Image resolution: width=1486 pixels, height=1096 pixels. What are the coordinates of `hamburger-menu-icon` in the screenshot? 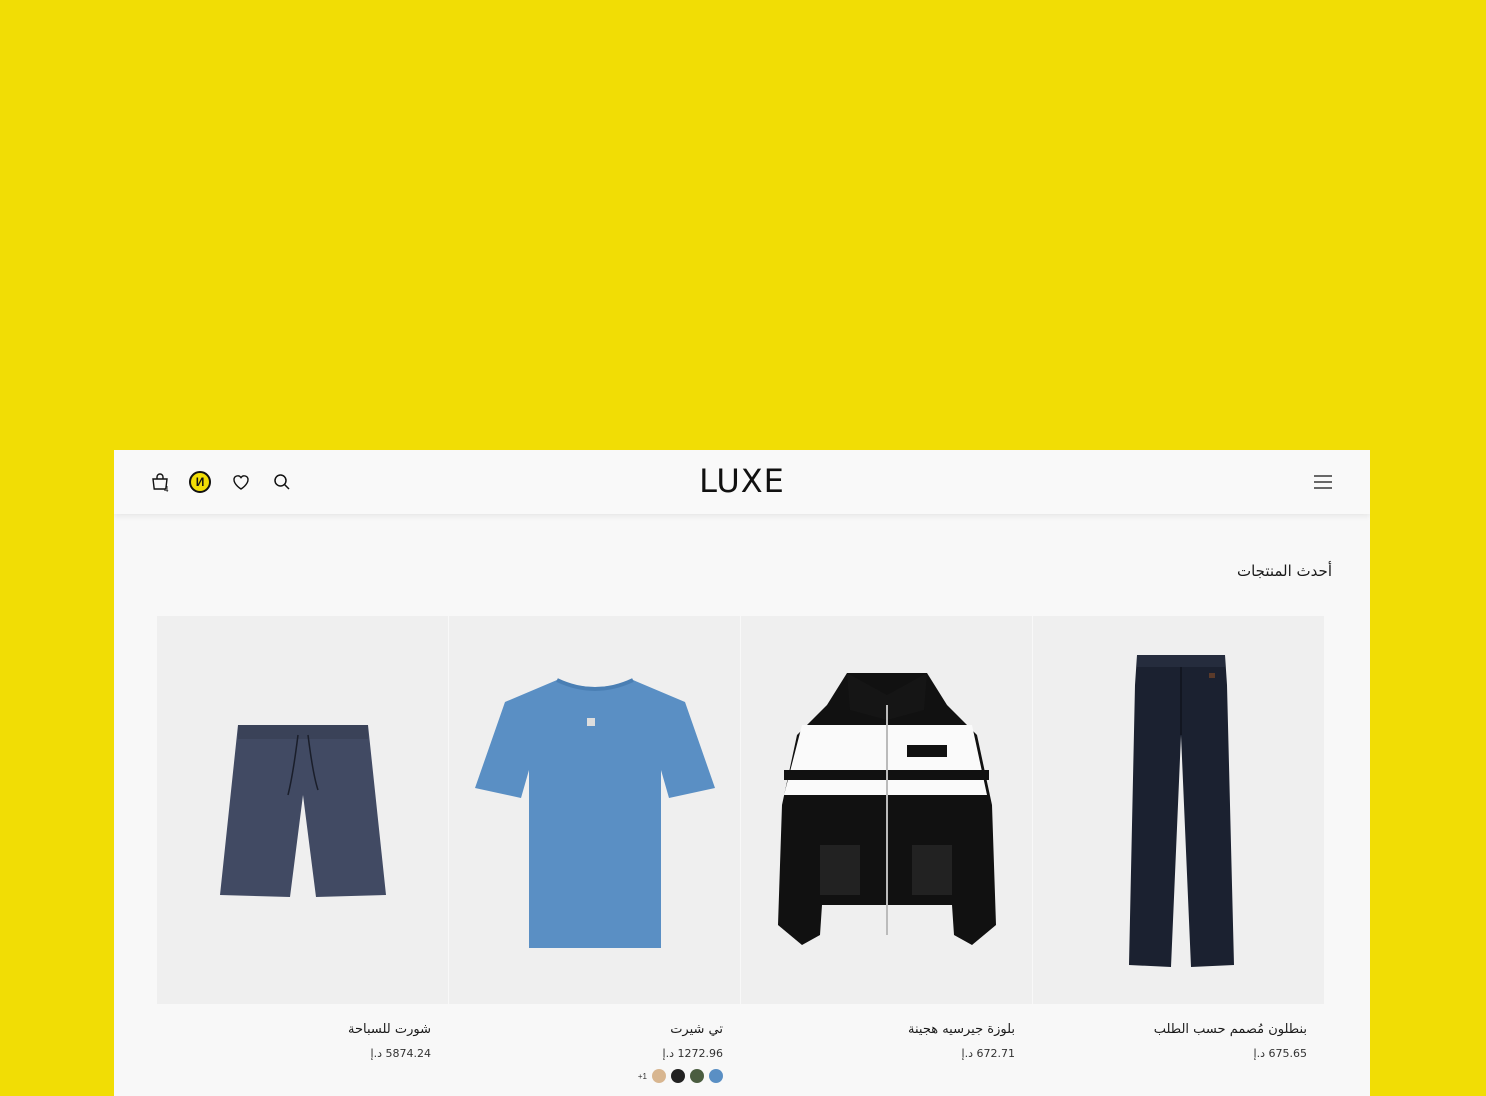 It's located at (1323, 482).